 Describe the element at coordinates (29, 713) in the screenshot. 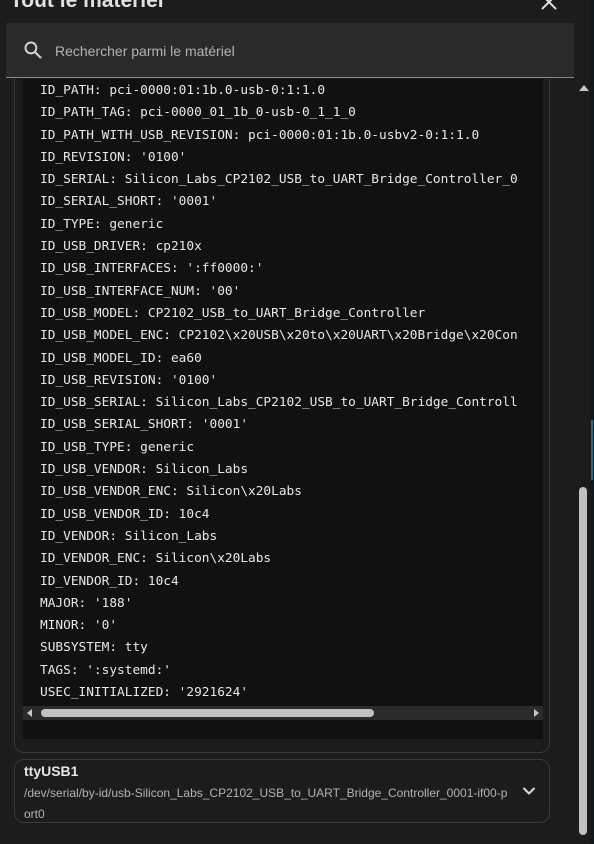

I see `scroll-left-arrow` at that location.